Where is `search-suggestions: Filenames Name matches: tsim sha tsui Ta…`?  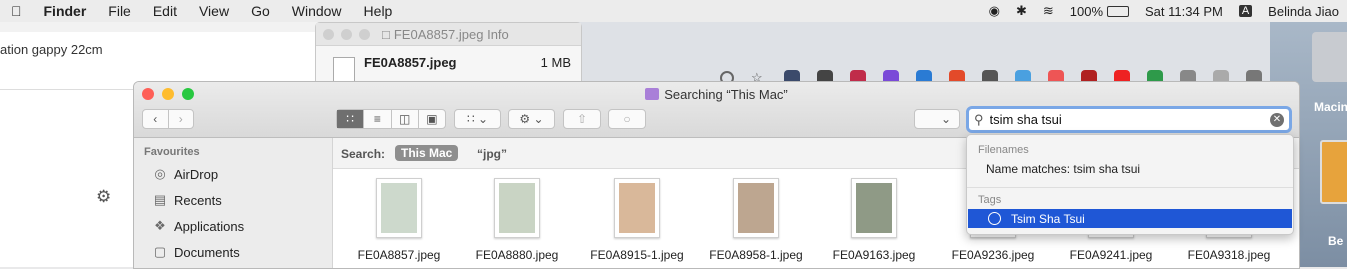
search-suggestions: Filenames Name matches: tsim sha tsui Ta… is located at coordinates (1130, 184).